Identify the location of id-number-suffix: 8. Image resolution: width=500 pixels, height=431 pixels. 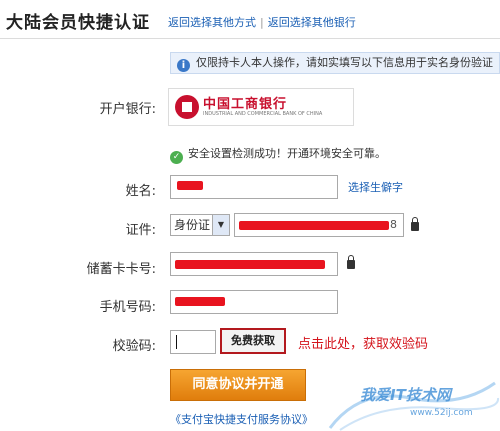
(393, 224).